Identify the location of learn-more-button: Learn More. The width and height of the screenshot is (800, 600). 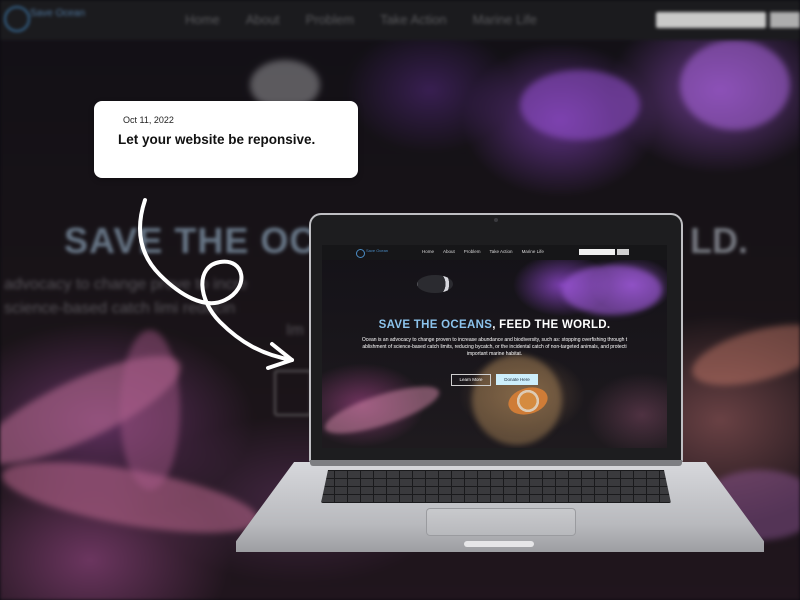
(471, 380).